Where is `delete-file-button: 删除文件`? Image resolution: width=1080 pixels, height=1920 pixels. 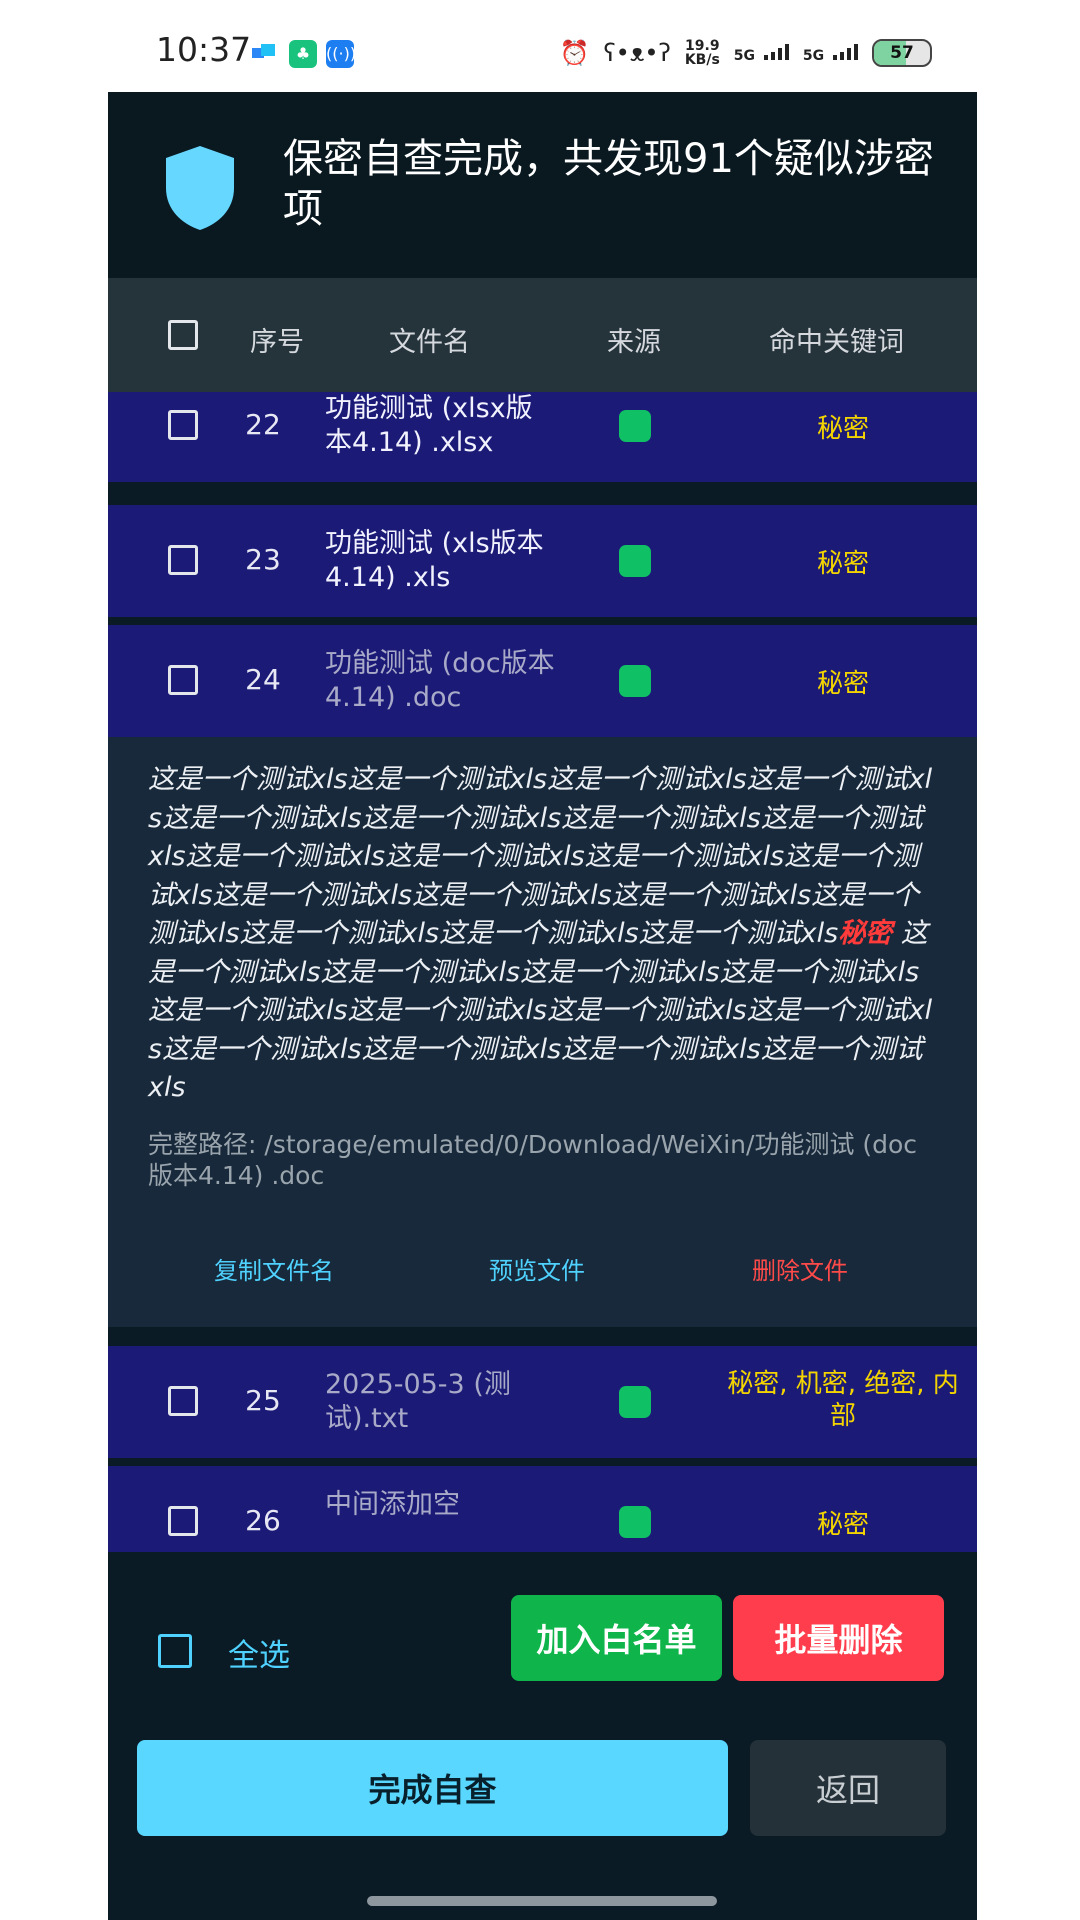
delete-file-button: 删除文件 is located at coordinates (800, 1268).